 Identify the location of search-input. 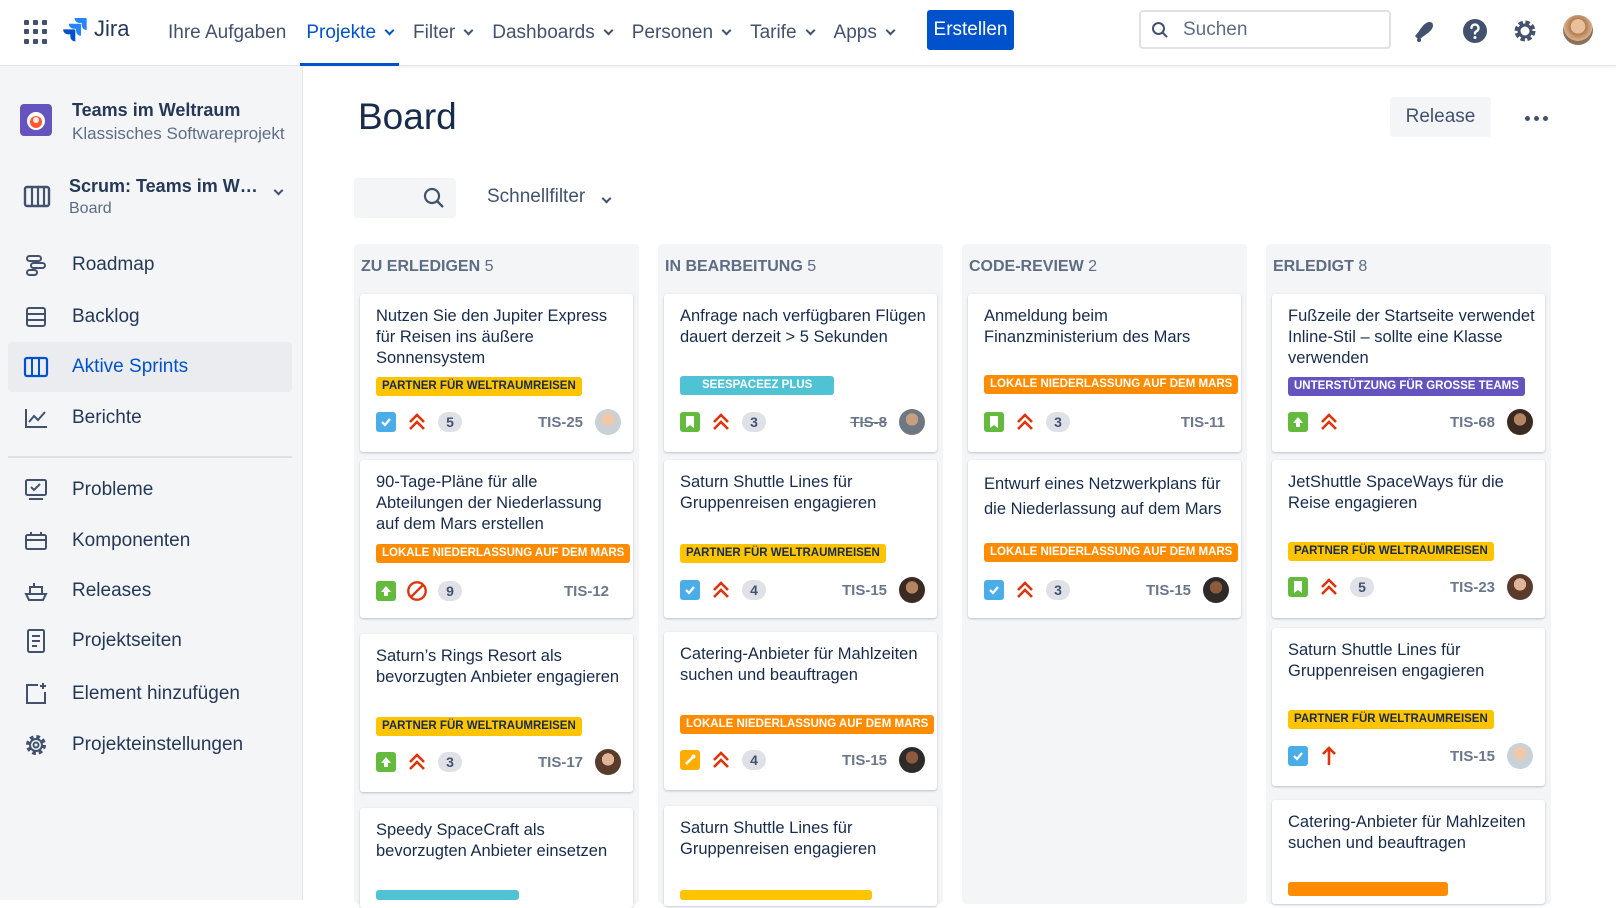
(1273, 29).